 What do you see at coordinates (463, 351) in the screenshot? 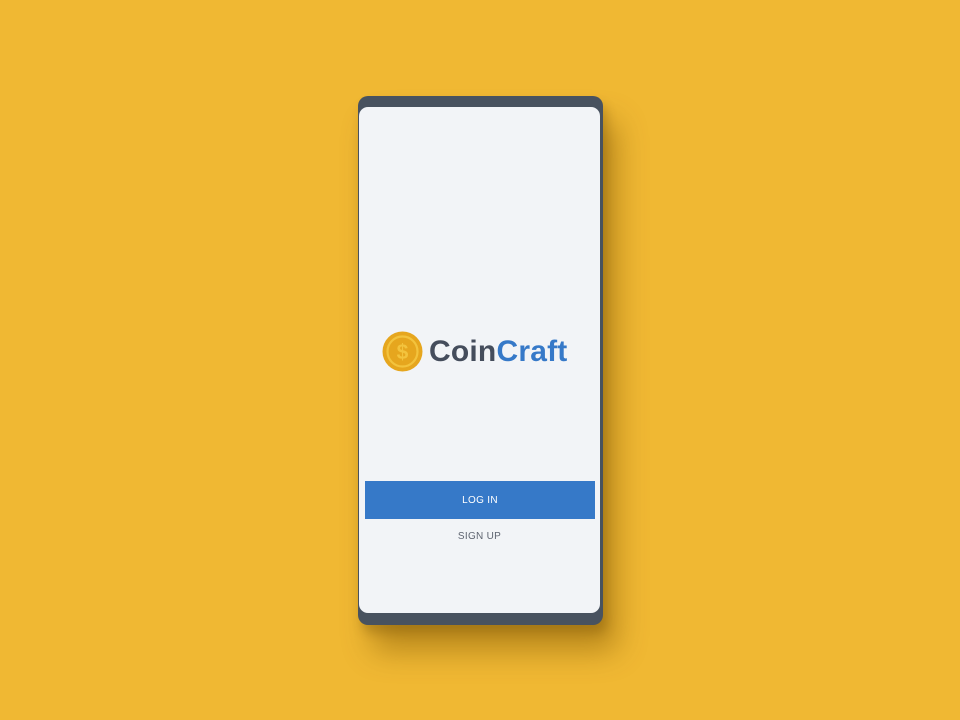
I see `brand-name-part-1: Coin` at bounding box center [463, 351].